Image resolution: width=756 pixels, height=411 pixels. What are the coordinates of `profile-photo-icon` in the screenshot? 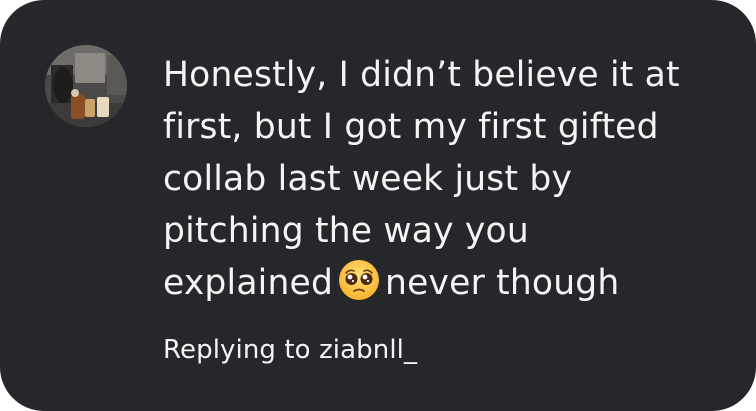 It's located at (86, 86).